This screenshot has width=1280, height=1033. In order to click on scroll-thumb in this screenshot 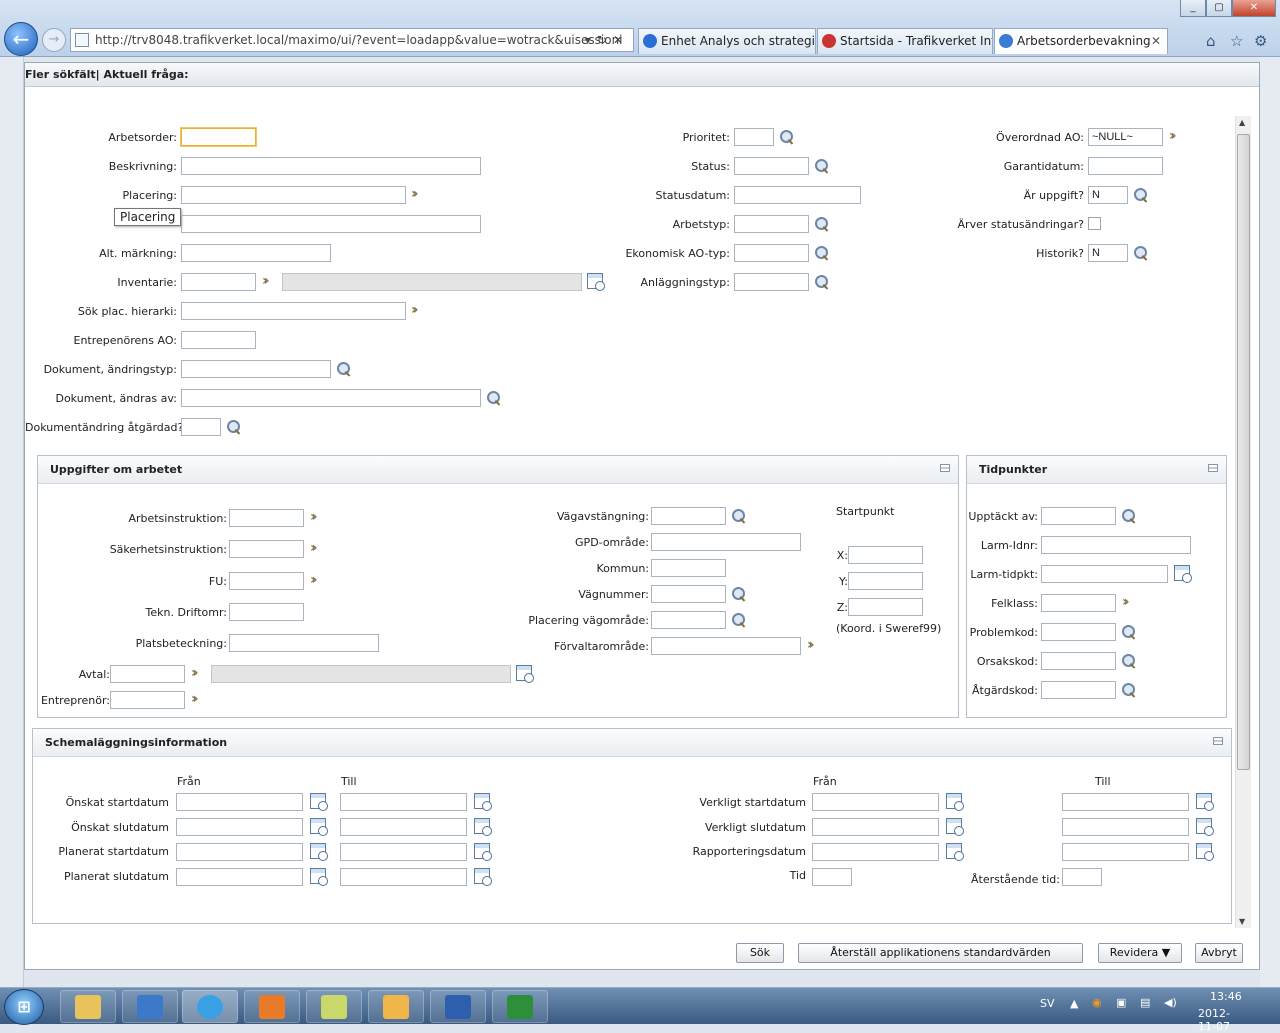, I will do `click(1243, 452)`.